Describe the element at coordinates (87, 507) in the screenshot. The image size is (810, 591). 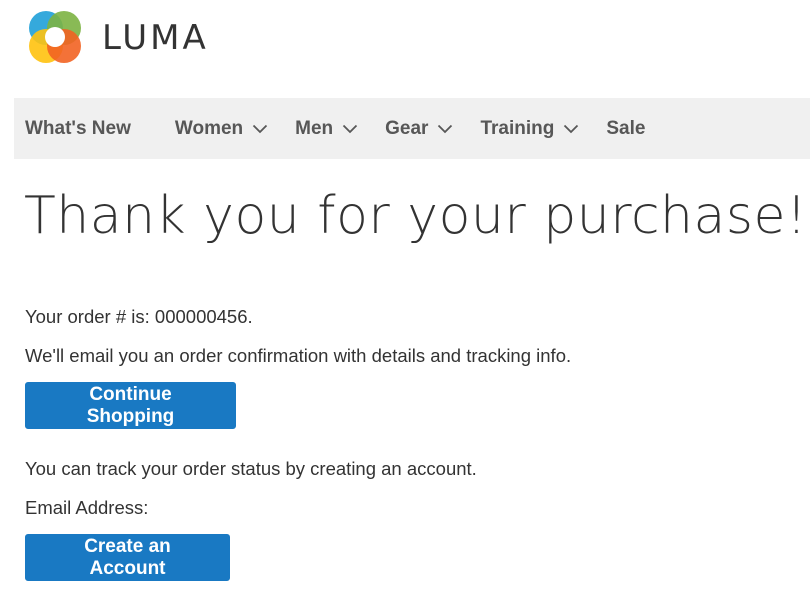
I see `email-address-label: Email Address:` at that location.